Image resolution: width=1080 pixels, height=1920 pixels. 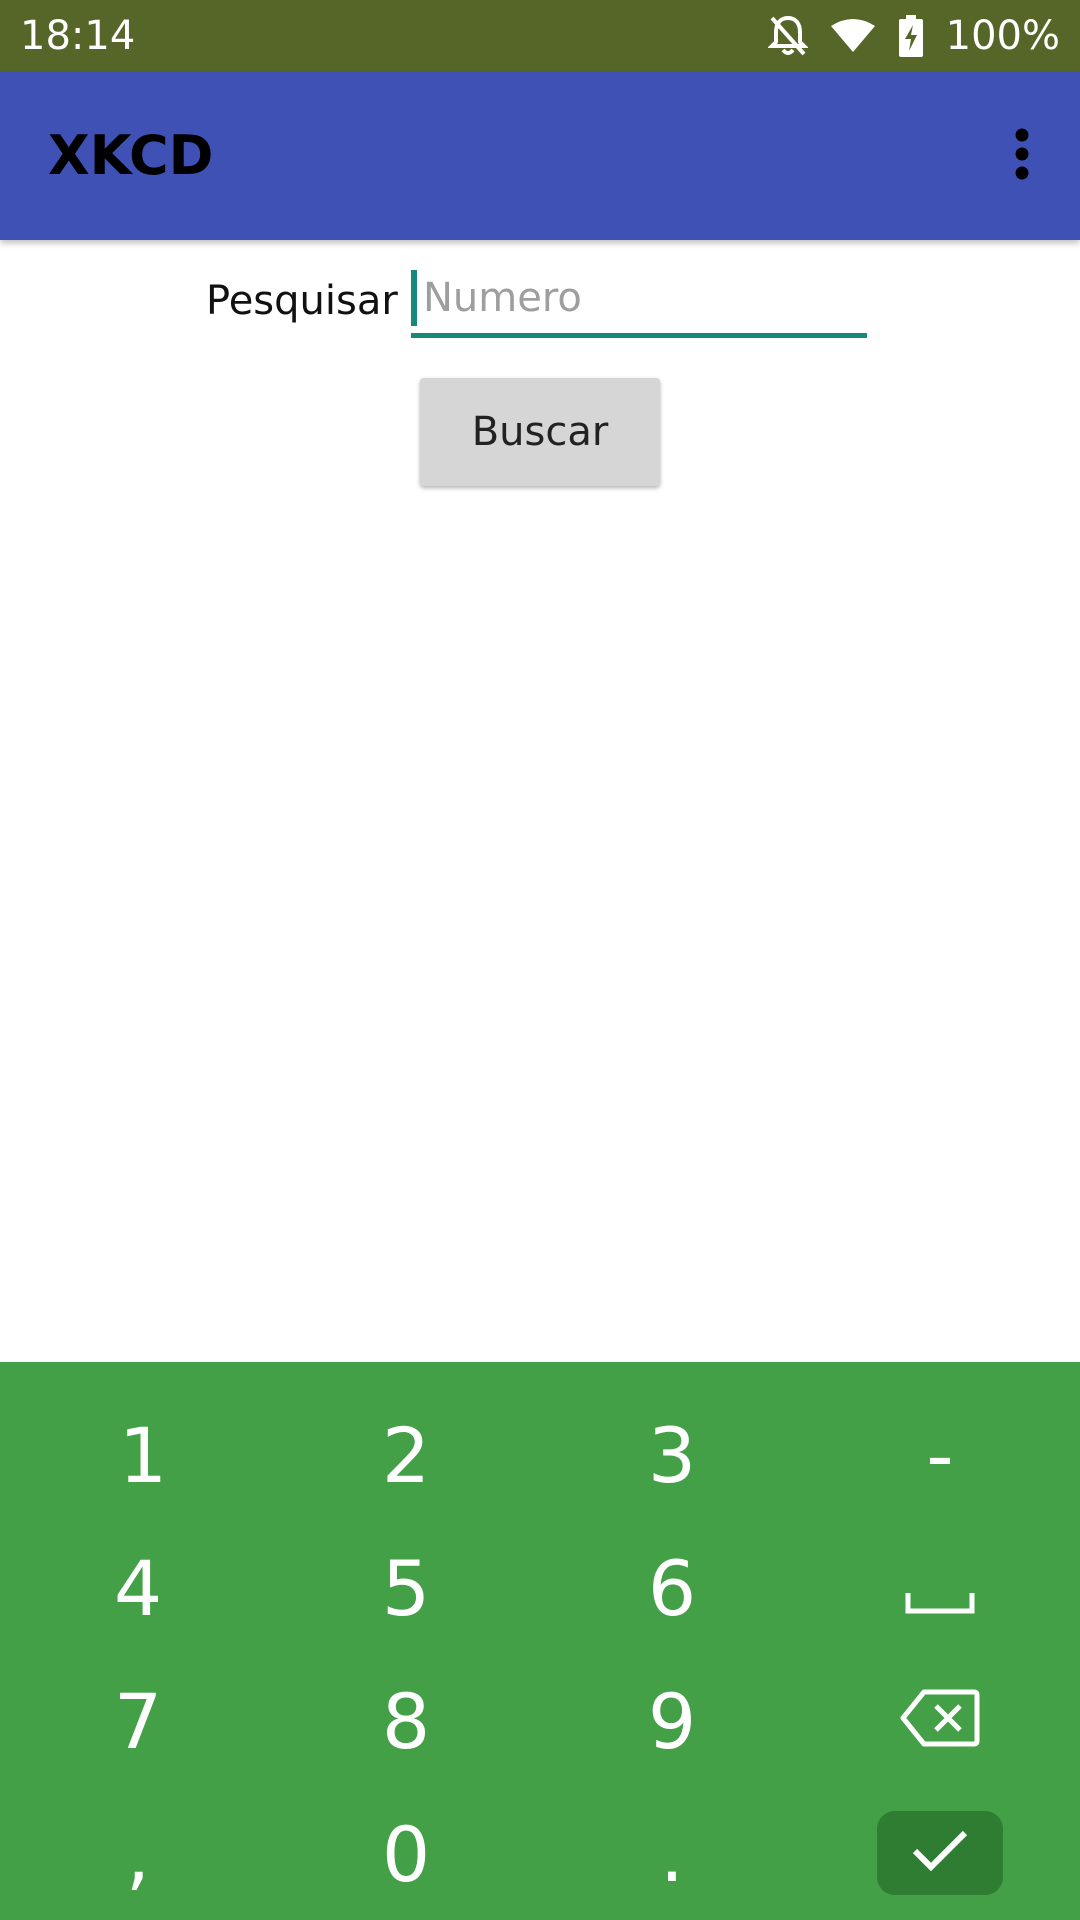 I want to click on key-4: 4, so click(x=138, y=1588).